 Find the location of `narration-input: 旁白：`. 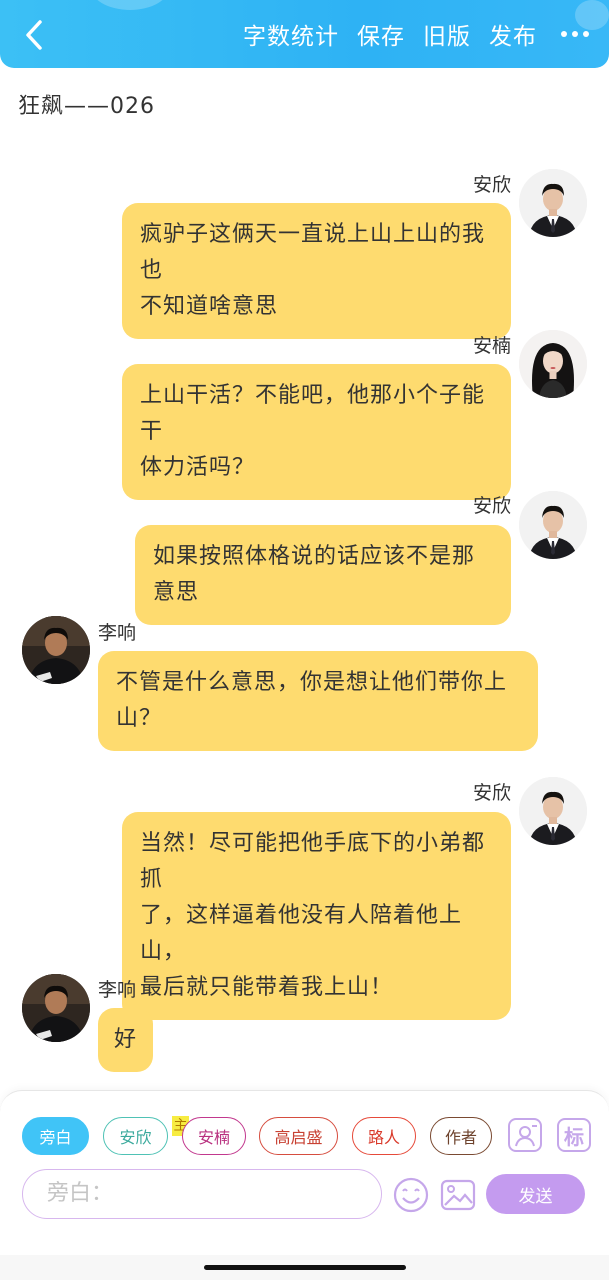

narration-input: 旁白： is located at coordinates (202, 1194).